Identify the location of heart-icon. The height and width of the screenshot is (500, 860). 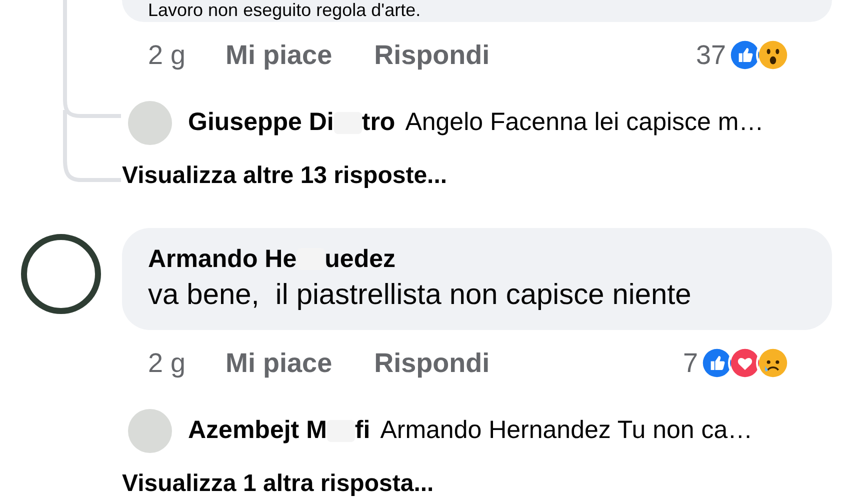
(745, 363).